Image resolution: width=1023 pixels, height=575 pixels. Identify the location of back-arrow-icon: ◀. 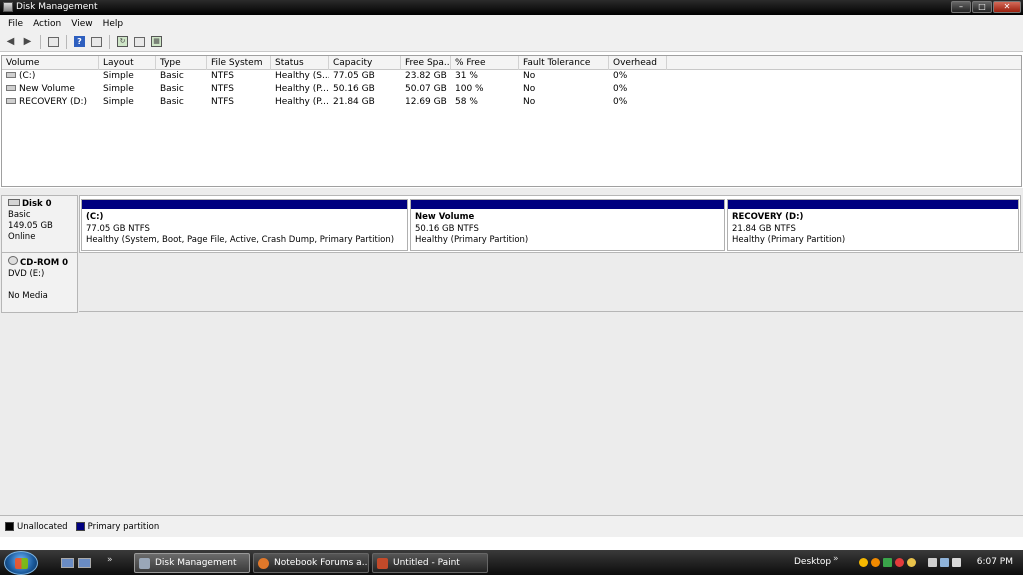
(10, 41).